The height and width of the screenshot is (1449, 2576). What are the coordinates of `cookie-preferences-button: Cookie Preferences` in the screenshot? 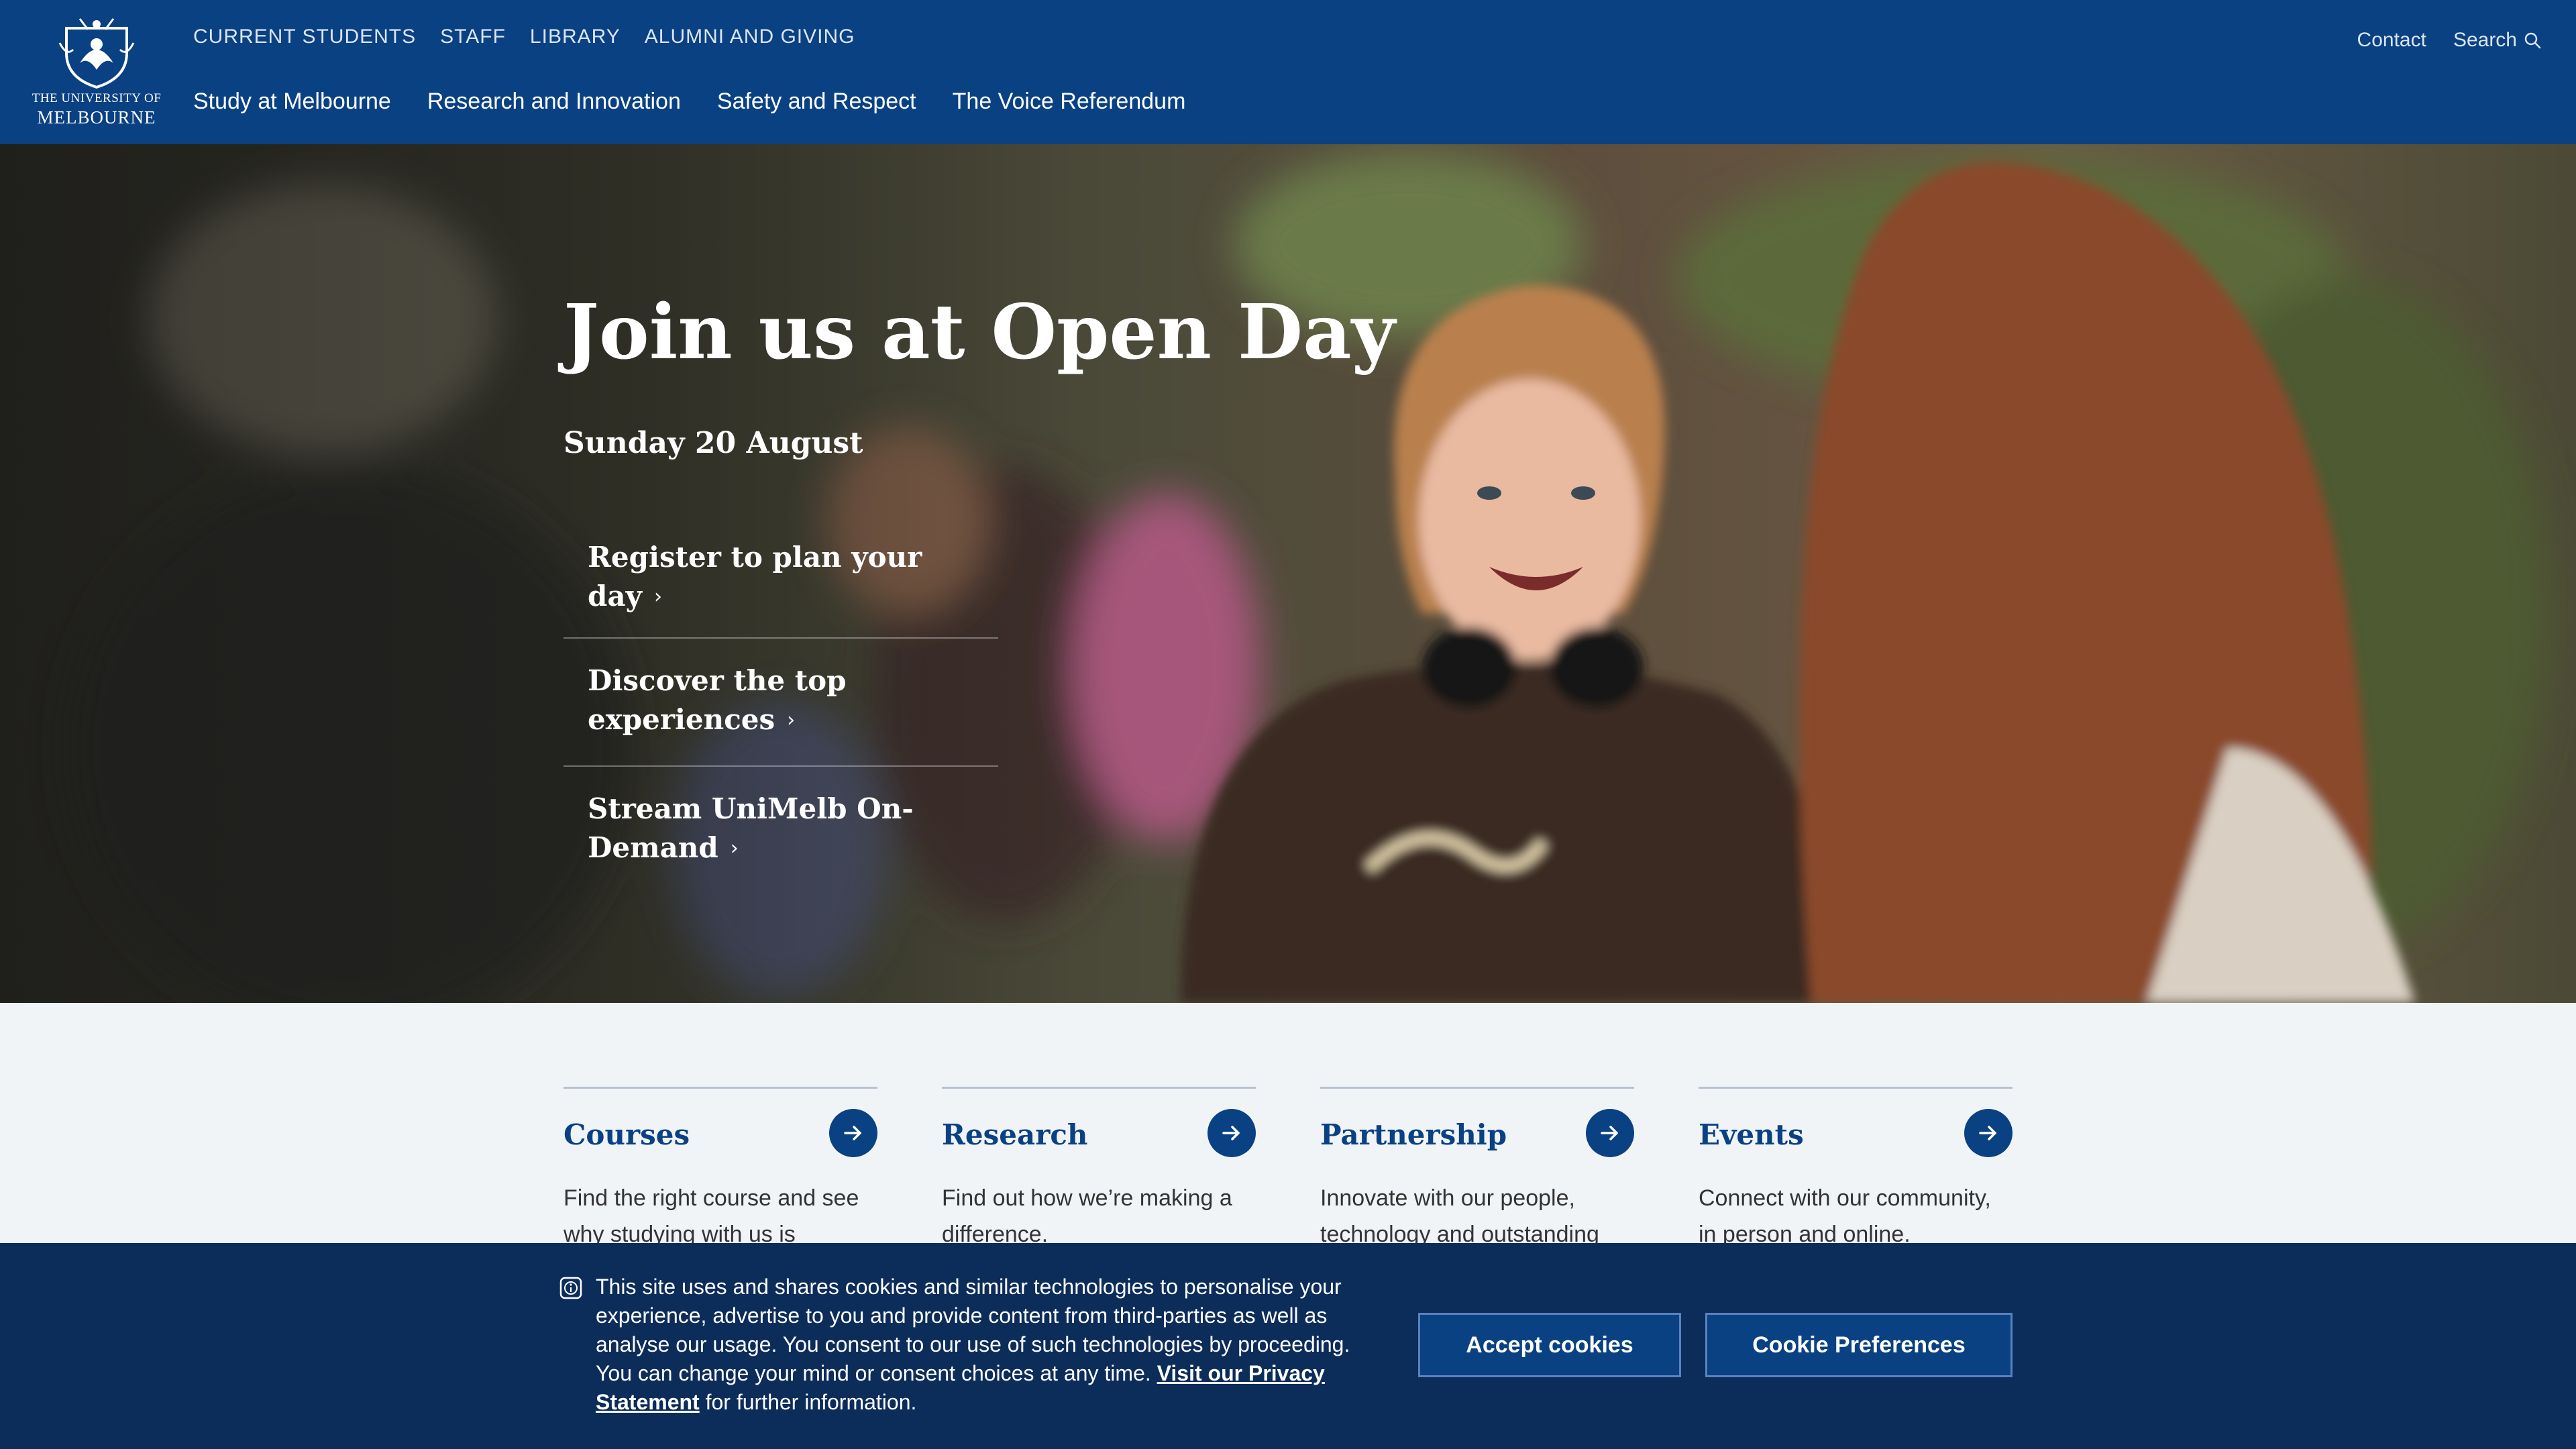 It's located at (1858, 1345).